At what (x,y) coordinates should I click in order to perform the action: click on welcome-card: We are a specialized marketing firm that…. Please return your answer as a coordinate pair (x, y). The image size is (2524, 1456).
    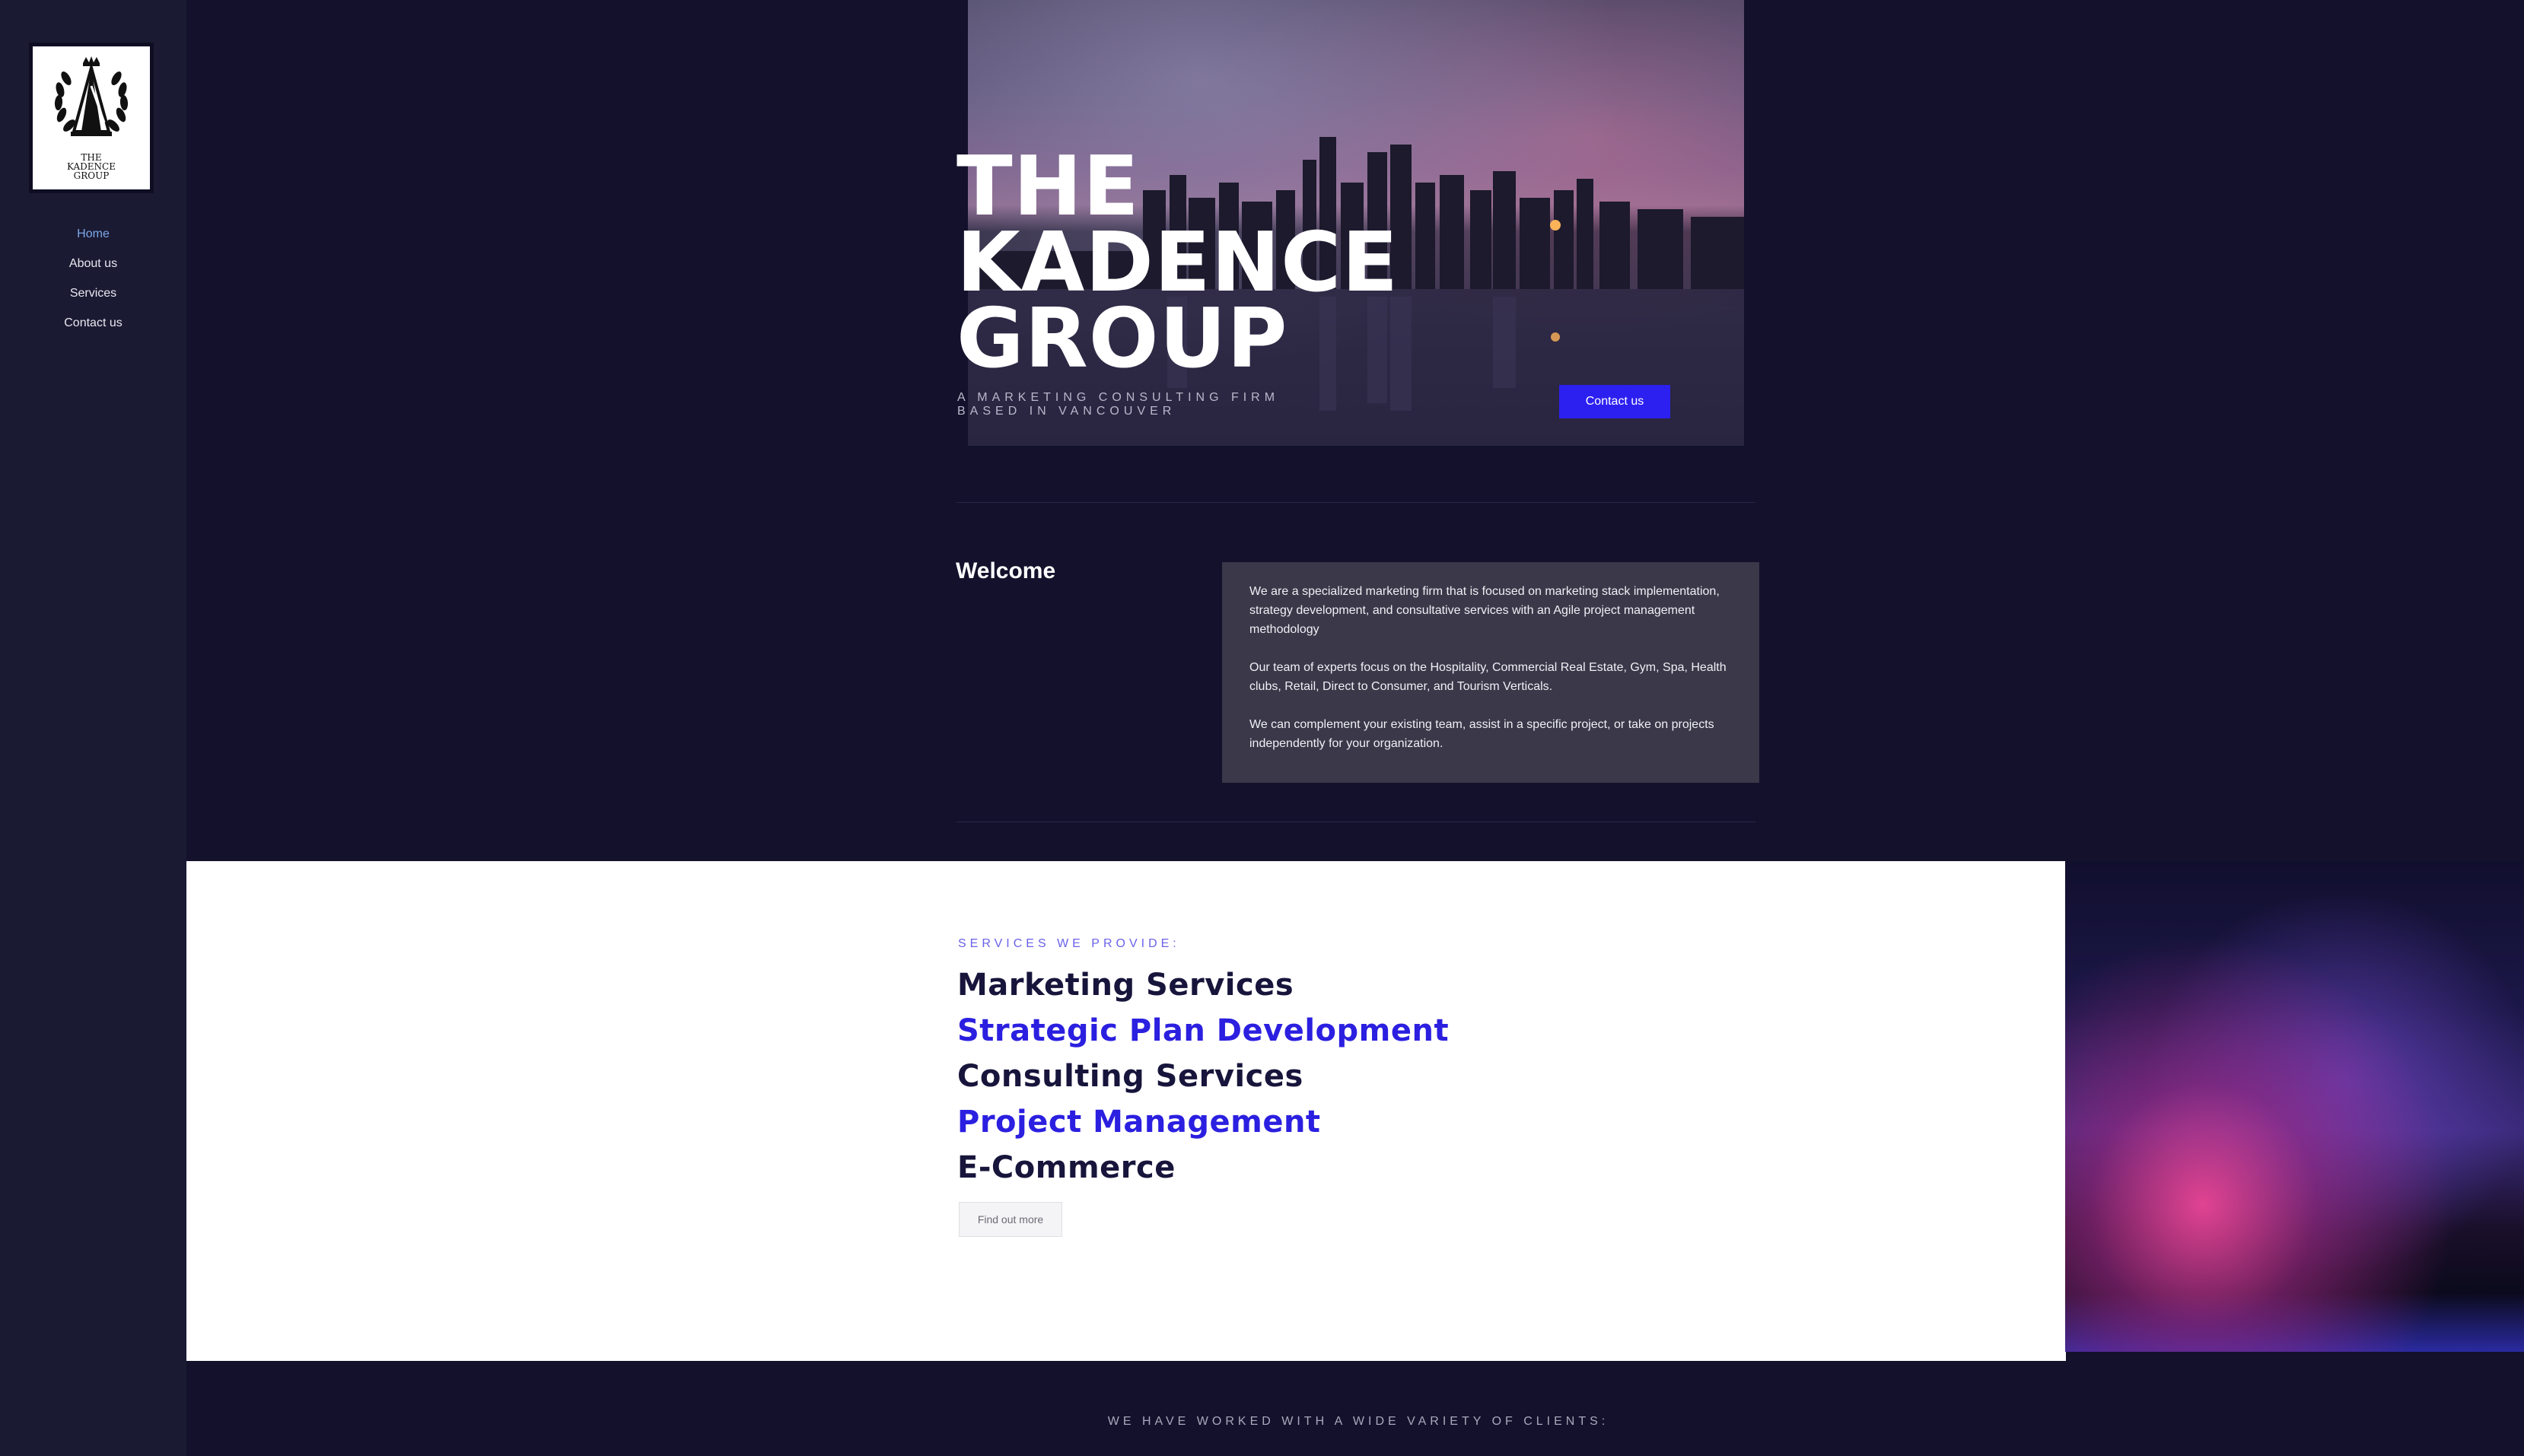
    Looking at the image, I should click on (1490, 672).